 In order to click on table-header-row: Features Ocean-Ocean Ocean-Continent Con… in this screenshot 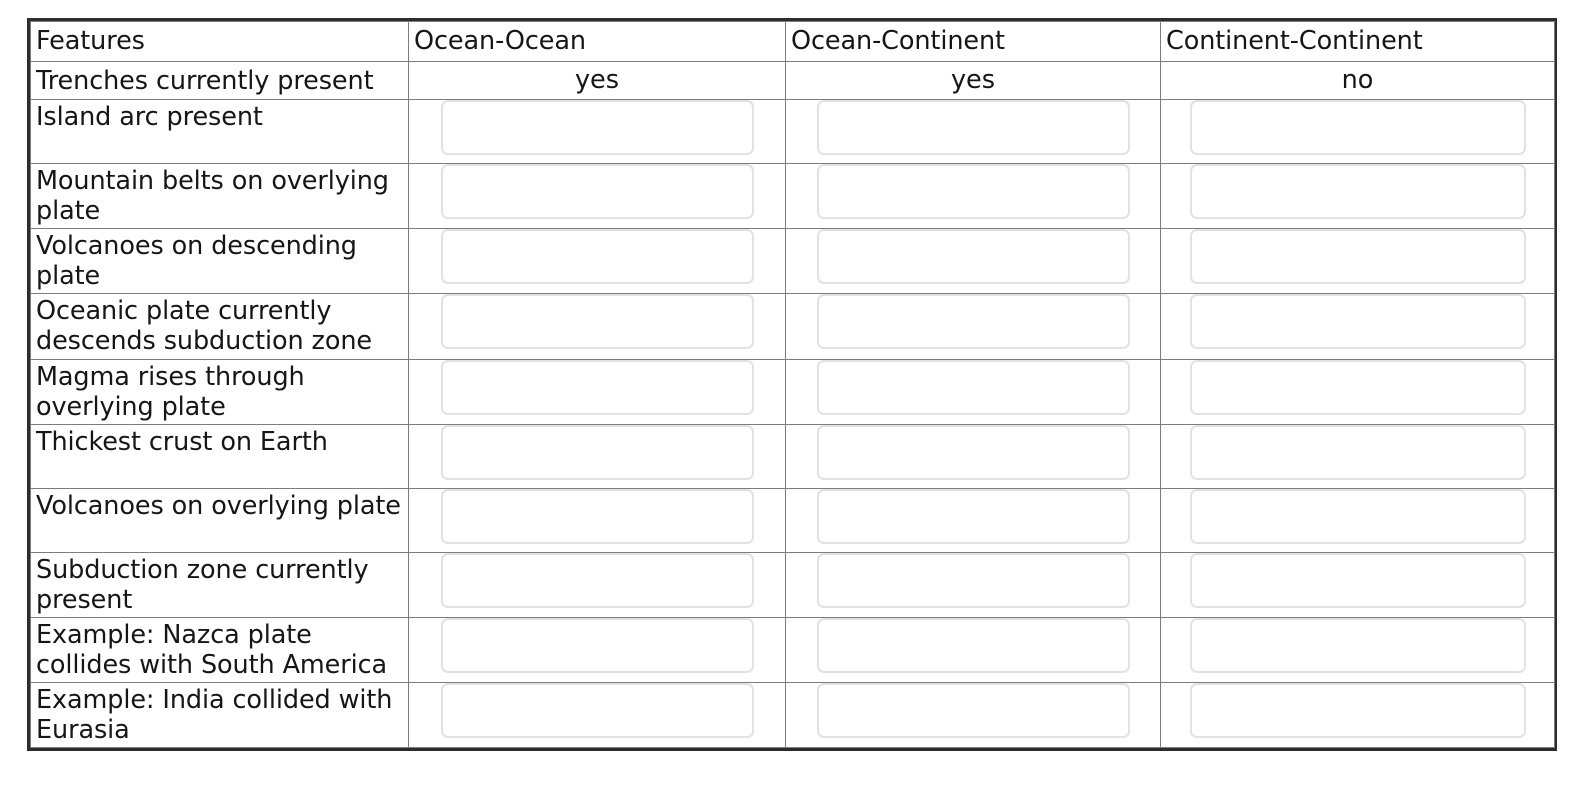, I will do `click(792, 41)`.